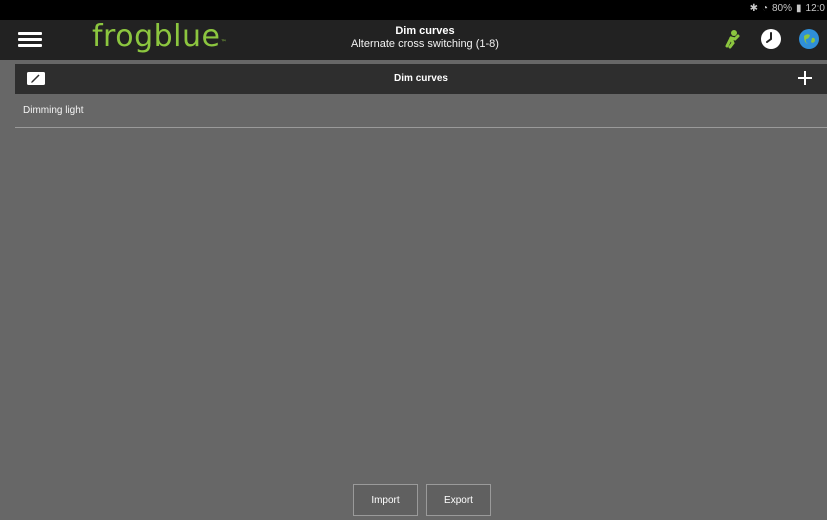 The height and width of the screenshot is (520, 827). I want to click on export-button: Export, so click(458, 500).